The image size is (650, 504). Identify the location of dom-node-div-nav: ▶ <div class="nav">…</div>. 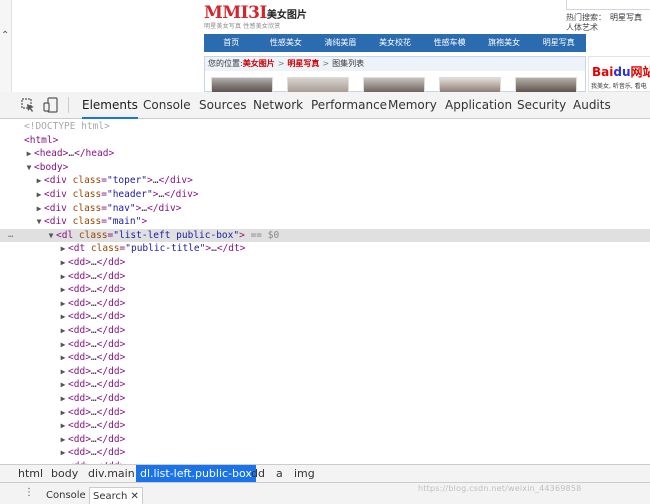
(325, 209).